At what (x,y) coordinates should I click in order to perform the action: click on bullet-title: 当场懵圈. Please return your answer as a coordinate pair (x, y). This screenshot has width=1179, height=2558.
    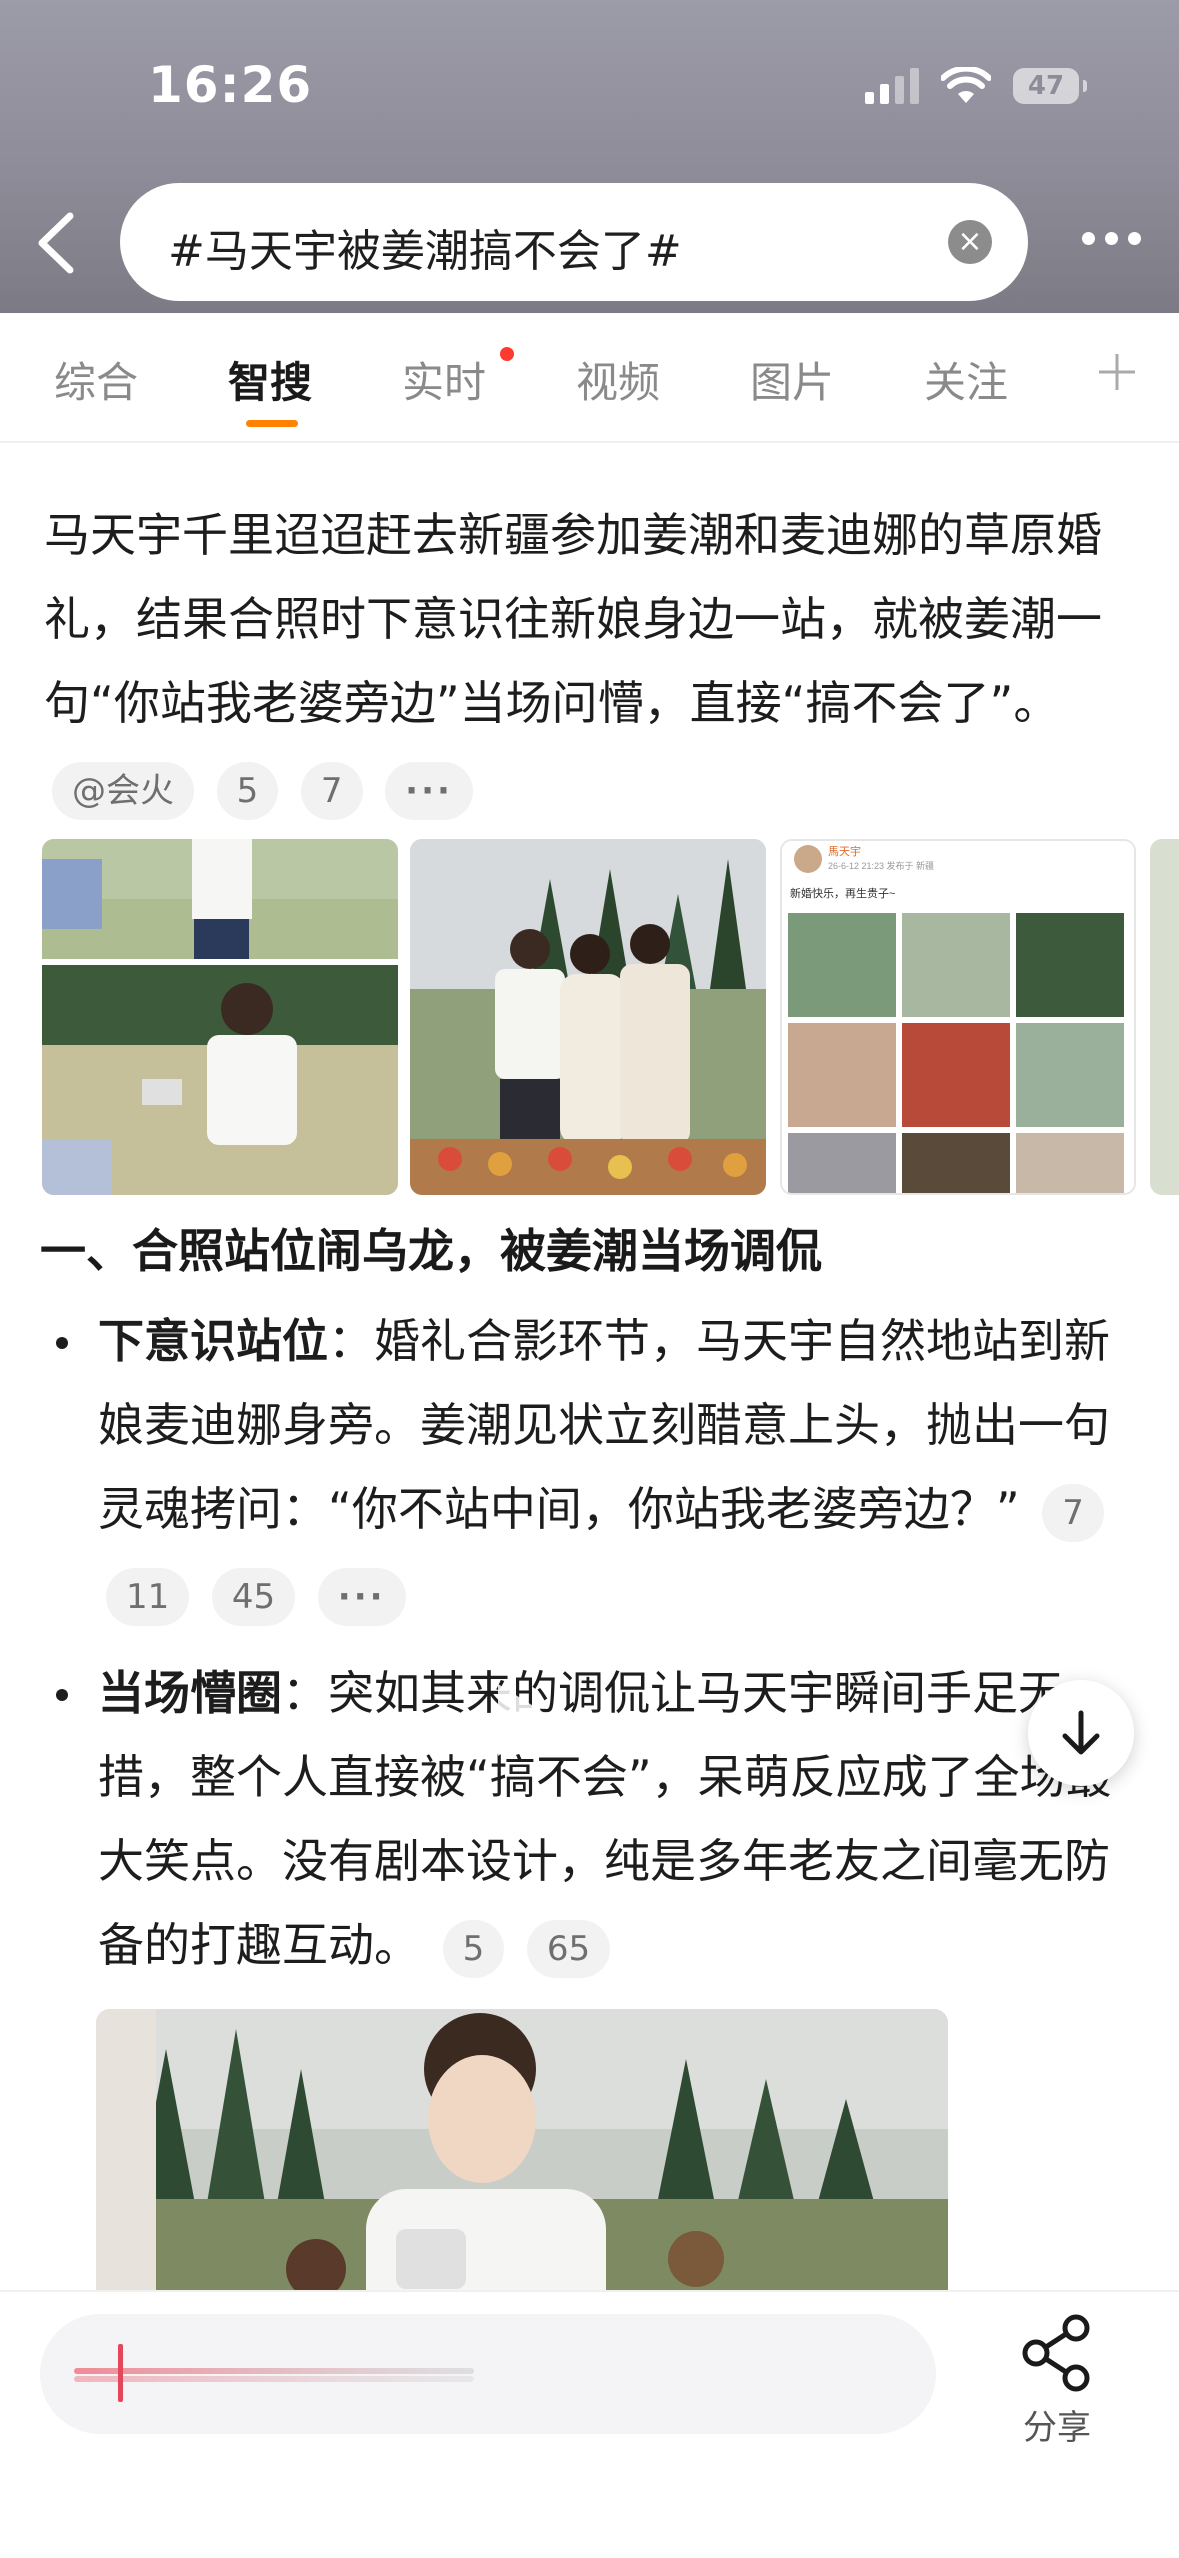
    Looking at the image, I should click on (190, 1693).